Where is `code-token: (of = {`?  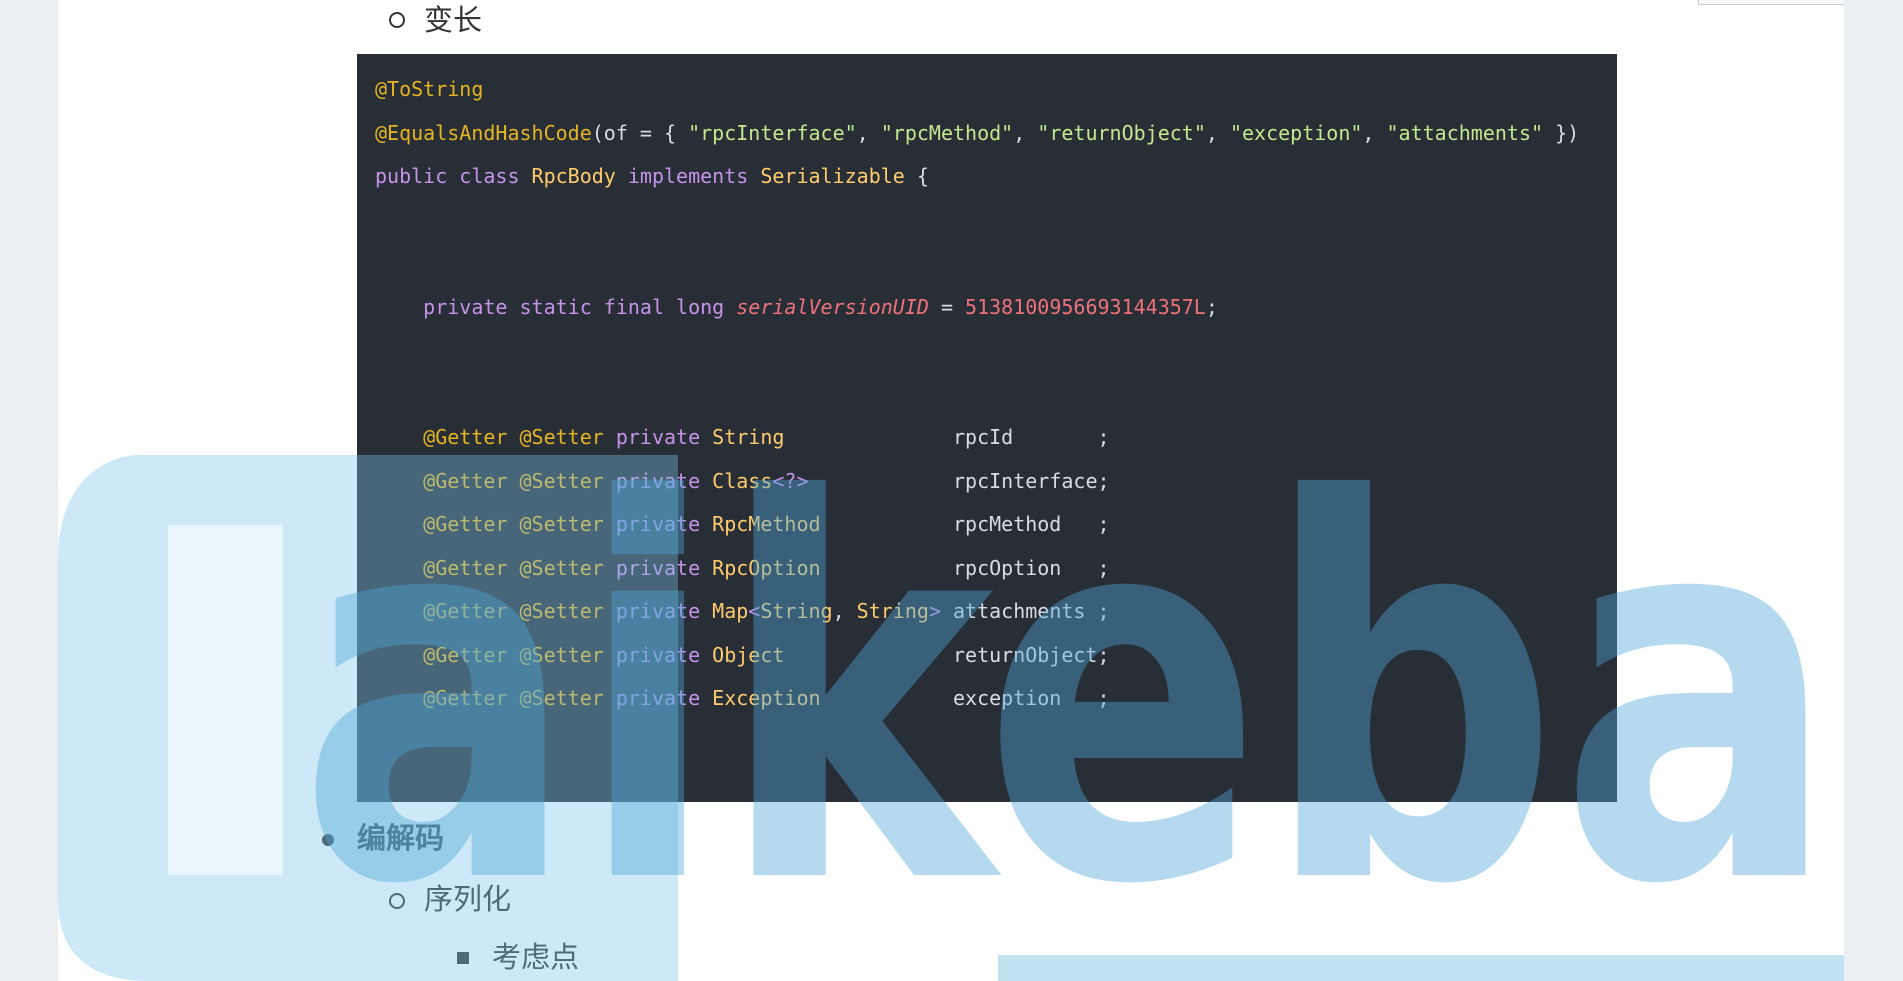
code-token: (of = { is located at coordinates (640, 132).